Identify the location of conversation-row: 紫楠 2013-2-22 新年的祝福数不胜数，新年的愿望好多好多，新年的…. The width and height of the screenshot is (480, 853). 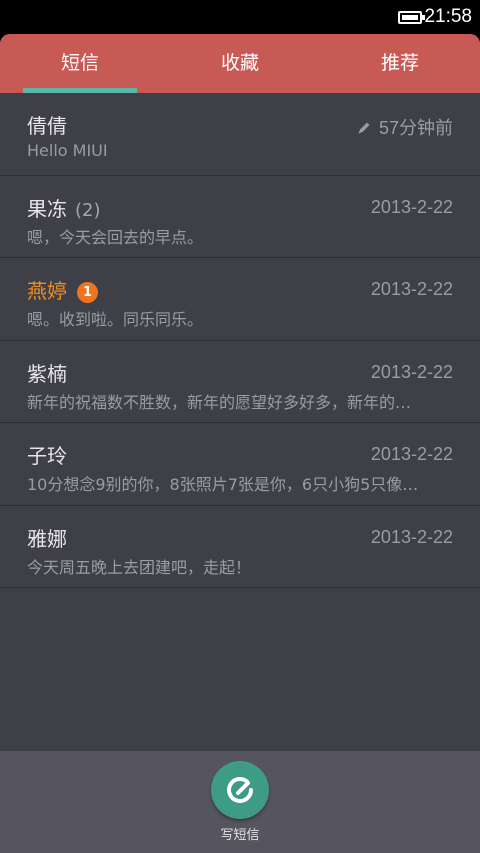
(240, 382).